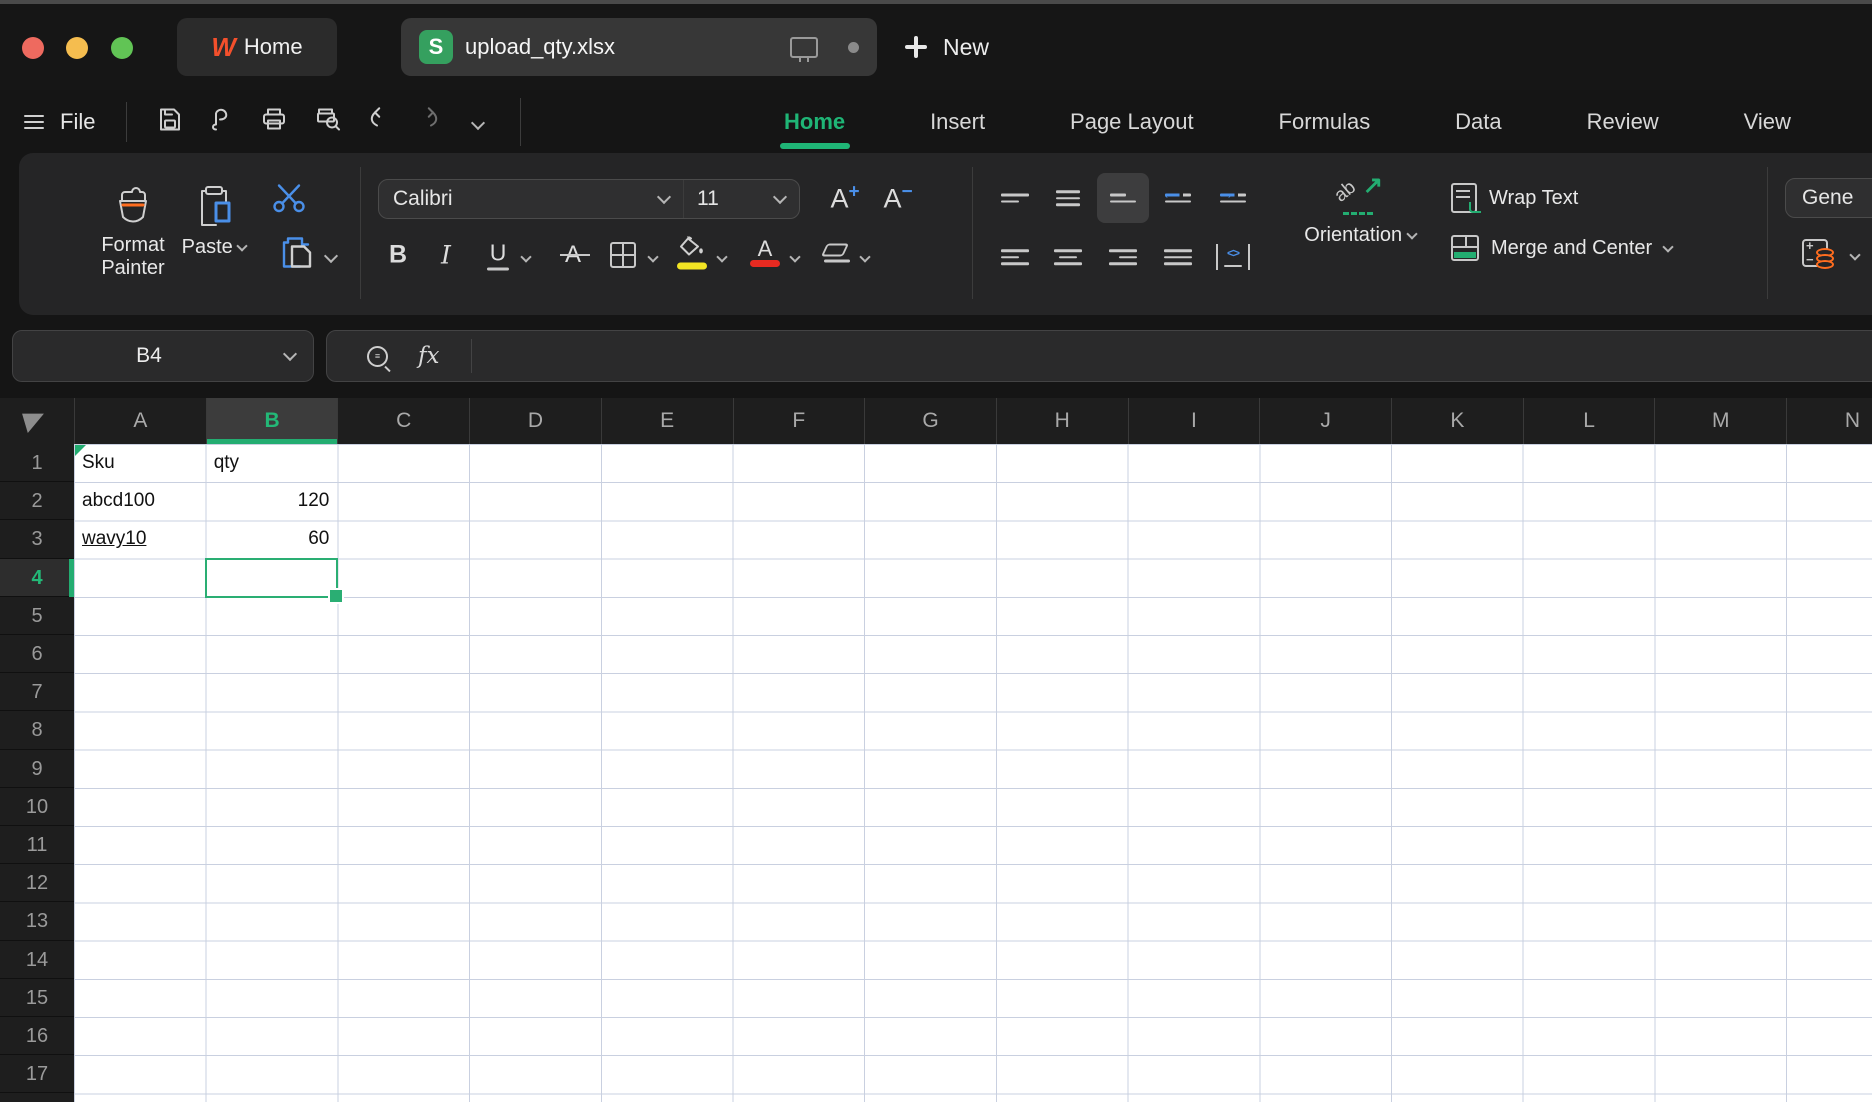 This screenshot has width=1872, height=1102. Describe the element at coordinates (37, 1036) in the screenshot. I see `row-header-16: 16` at that location.